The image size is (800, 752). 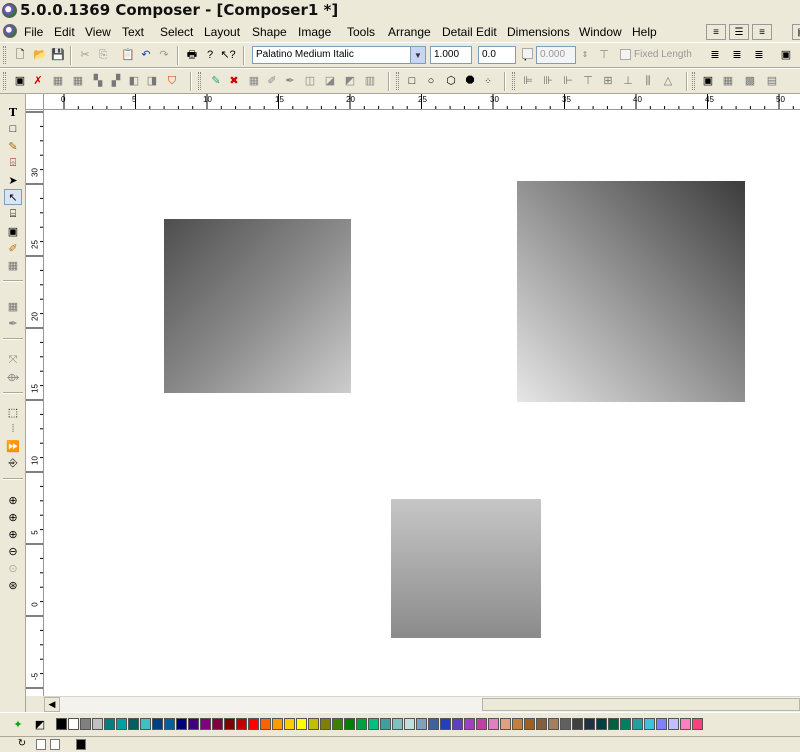 I want to click on frame-tool-icon: ⌹, so click(x=13, y=163).